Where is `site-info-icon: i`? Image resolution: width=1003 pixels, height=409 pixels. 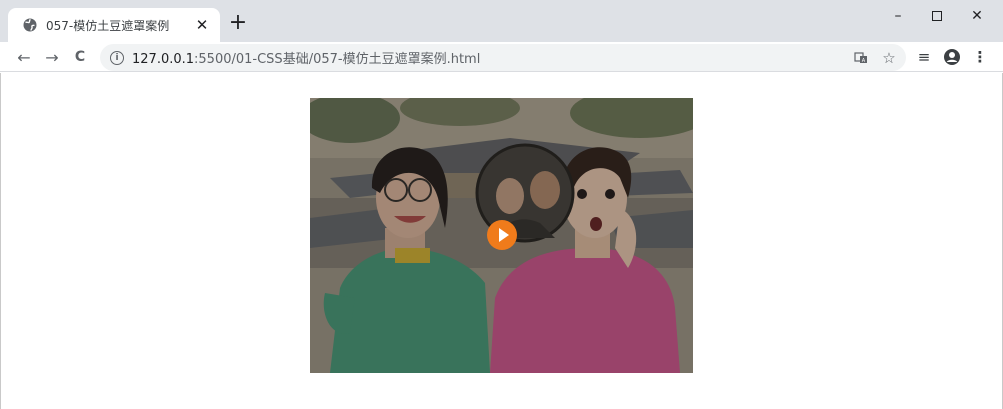 site-info-icon: i is located at coordinates (117, 57).